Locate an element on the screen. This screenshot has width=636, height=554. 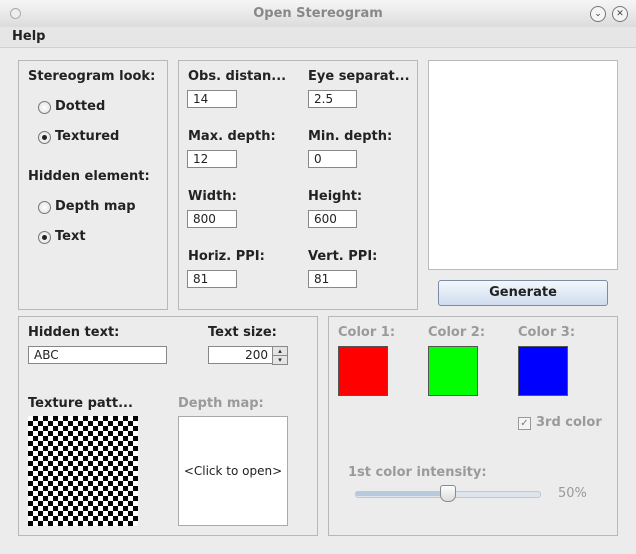
radio-text is located at coordinates (44, 237).